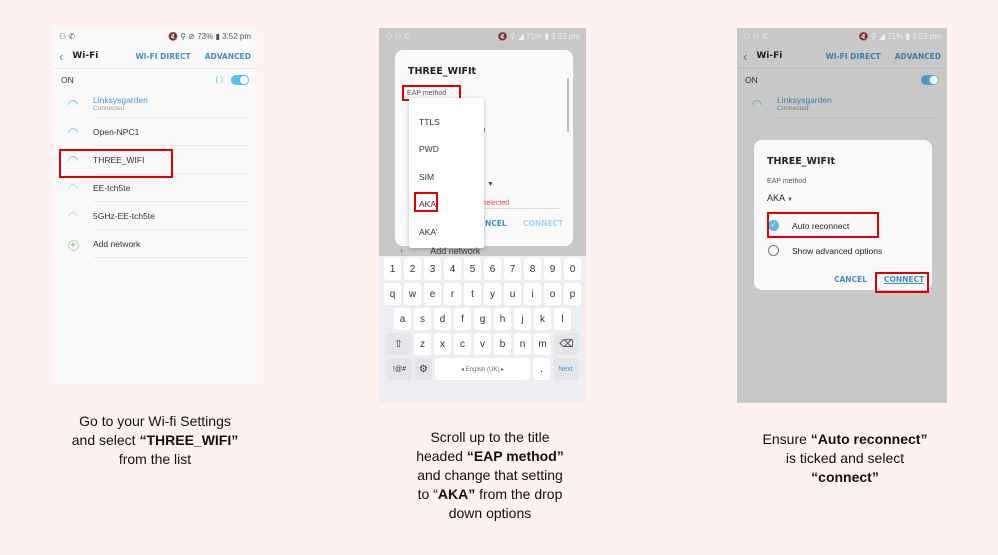  I want to click on key: j, so click(522, 319).